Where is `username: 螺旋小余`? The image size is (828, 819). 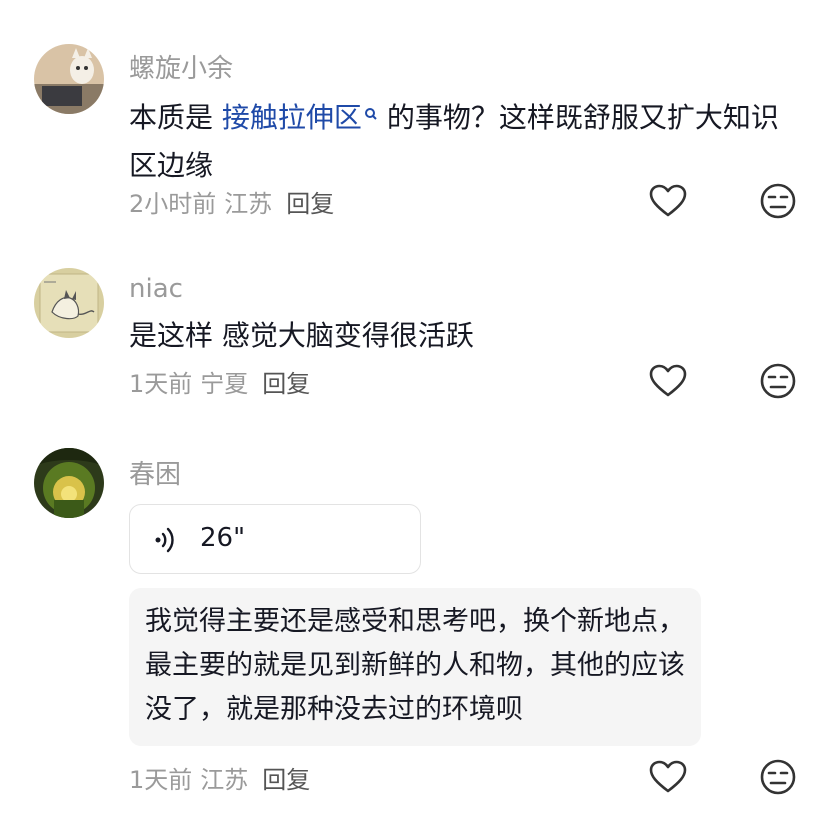
username: 螺旋小余 is located at coordinates (181, 66).